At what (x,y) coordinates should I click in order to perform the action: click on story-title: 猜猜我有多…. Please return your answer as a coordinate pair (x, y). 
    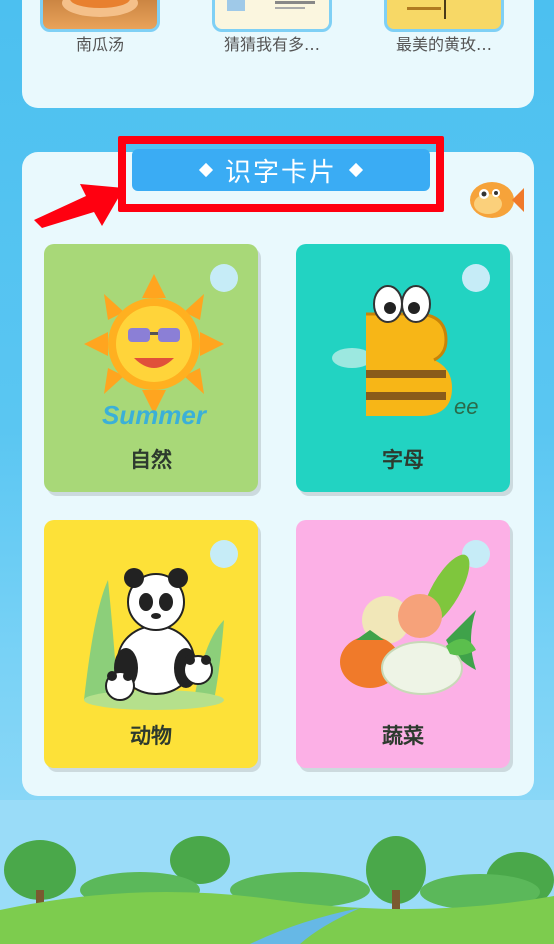
    Looking at the image, I should click on (271, 44).